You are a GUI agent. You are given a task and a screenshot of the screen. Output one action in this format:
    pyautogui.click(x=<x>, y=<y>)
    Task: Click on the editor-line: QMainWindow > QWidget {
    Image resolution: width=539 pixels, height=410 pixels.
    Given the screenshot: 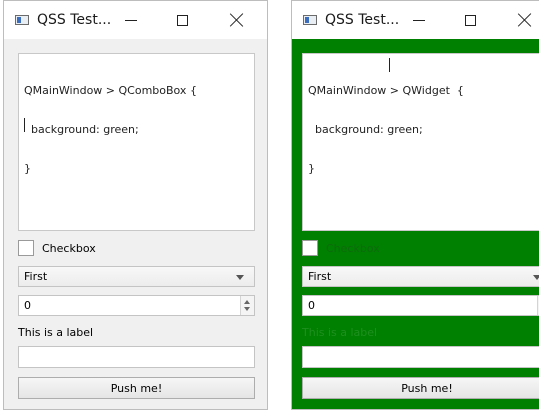 What is the action you would take?
    pyautogui.click(x=386, y=90)
    